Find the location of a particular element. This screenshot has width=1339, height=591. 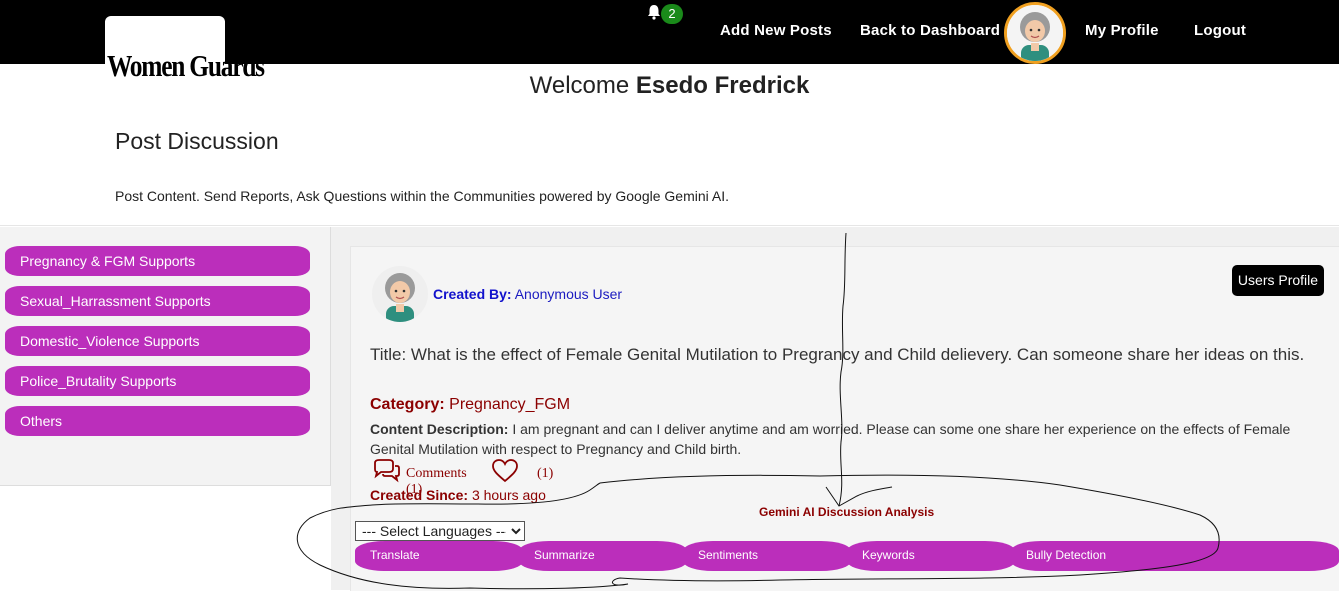

summarize-button: Summarize is located at coordinates (603, 556).